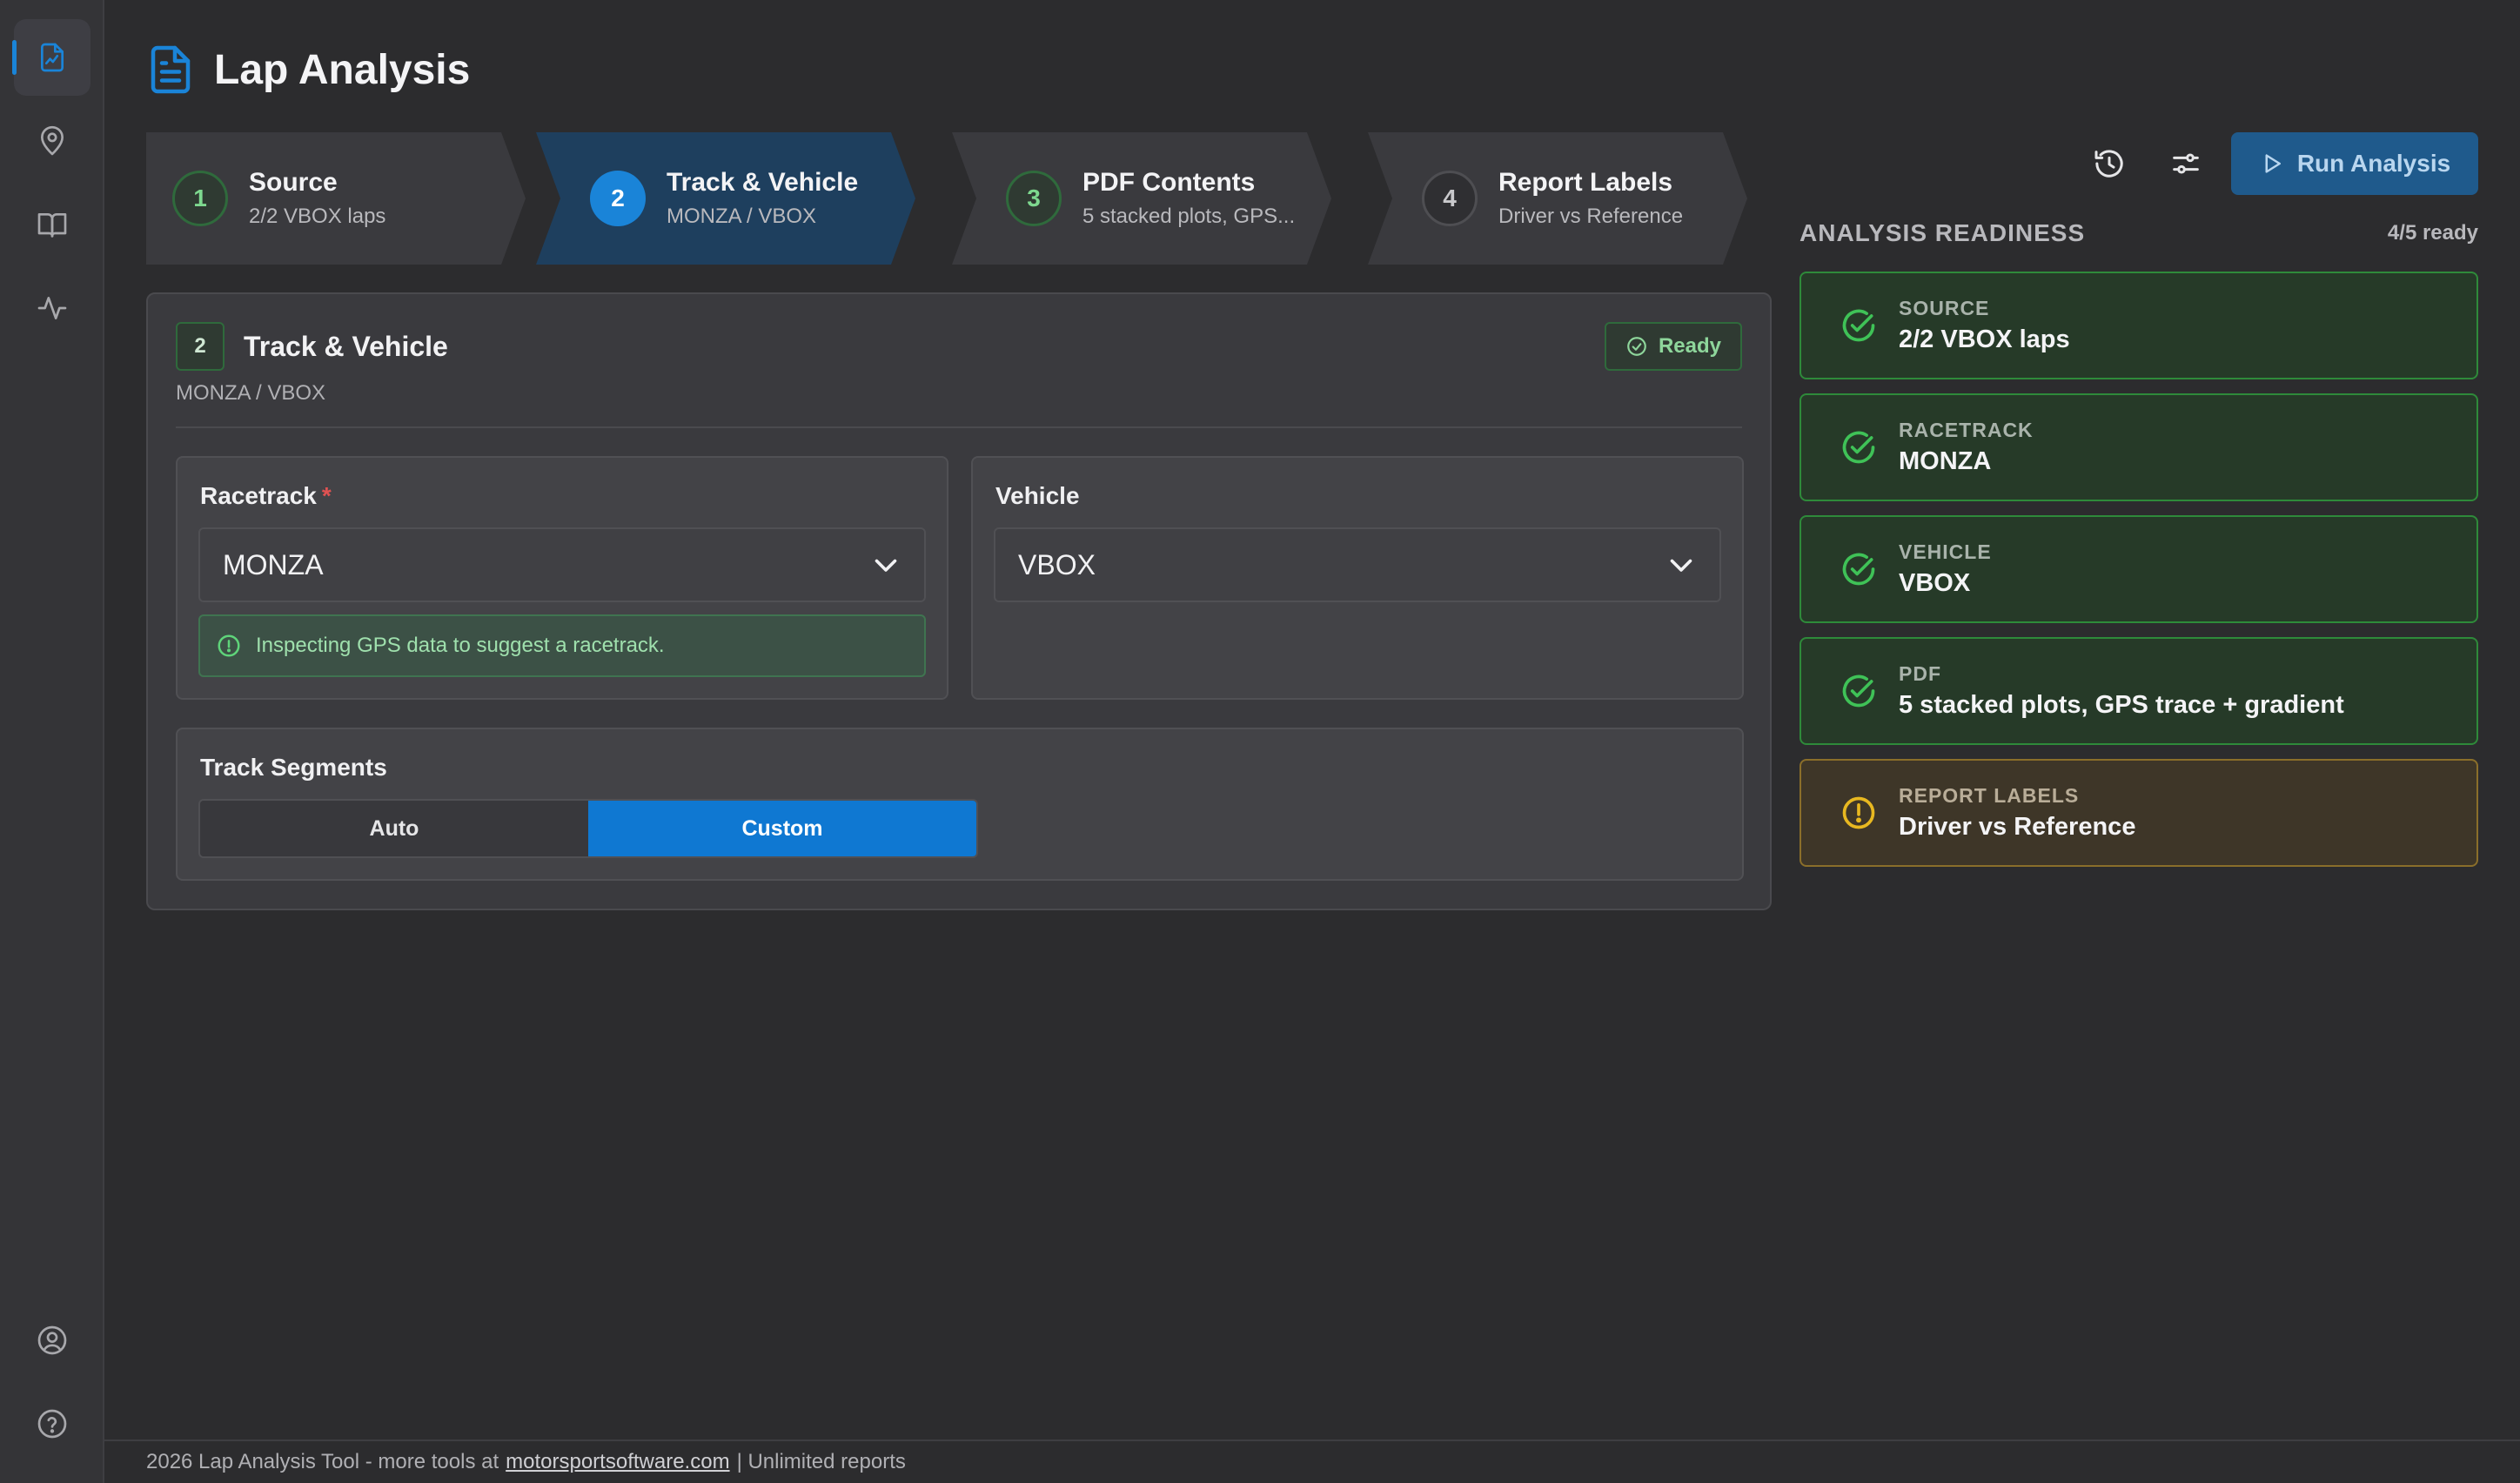  I want to click on page-header: Lap Analysis, so click(309, 70).